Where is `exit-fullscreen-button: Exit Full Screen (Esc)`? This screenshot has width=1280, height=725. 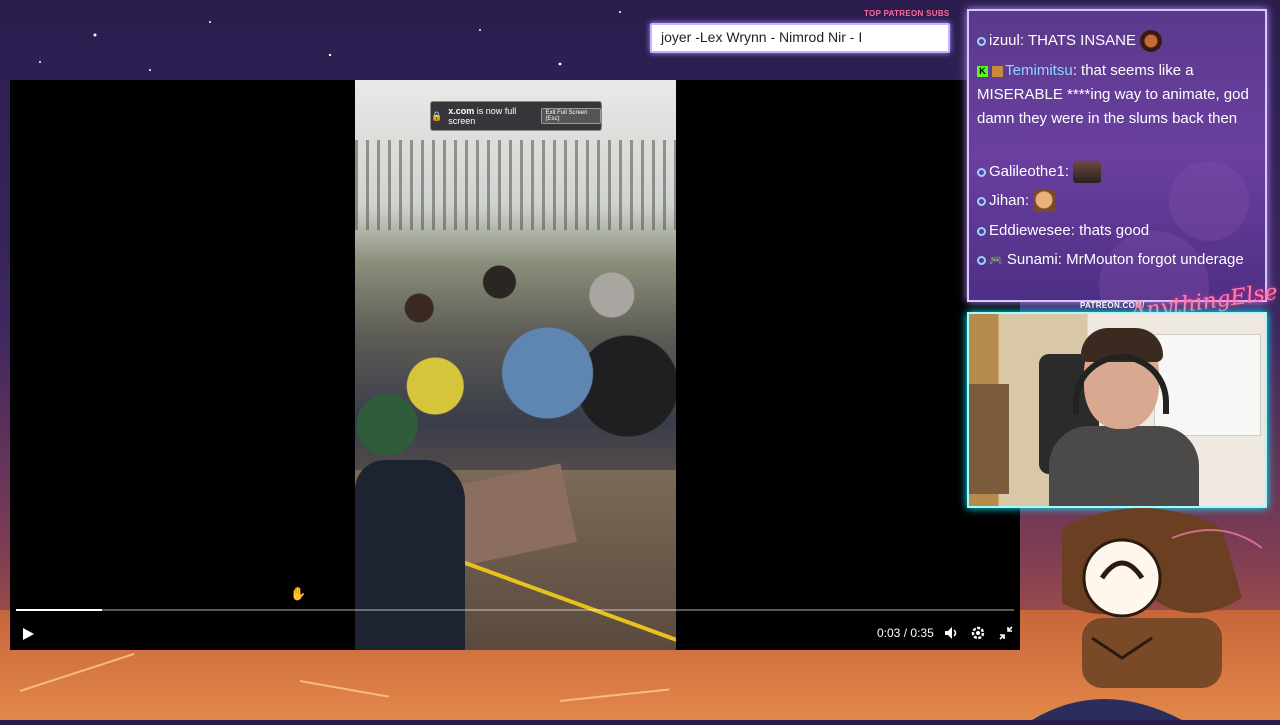 exit-fullscreen-button: Exit Full Screen (Esc) is located at coordinates (571, 116).